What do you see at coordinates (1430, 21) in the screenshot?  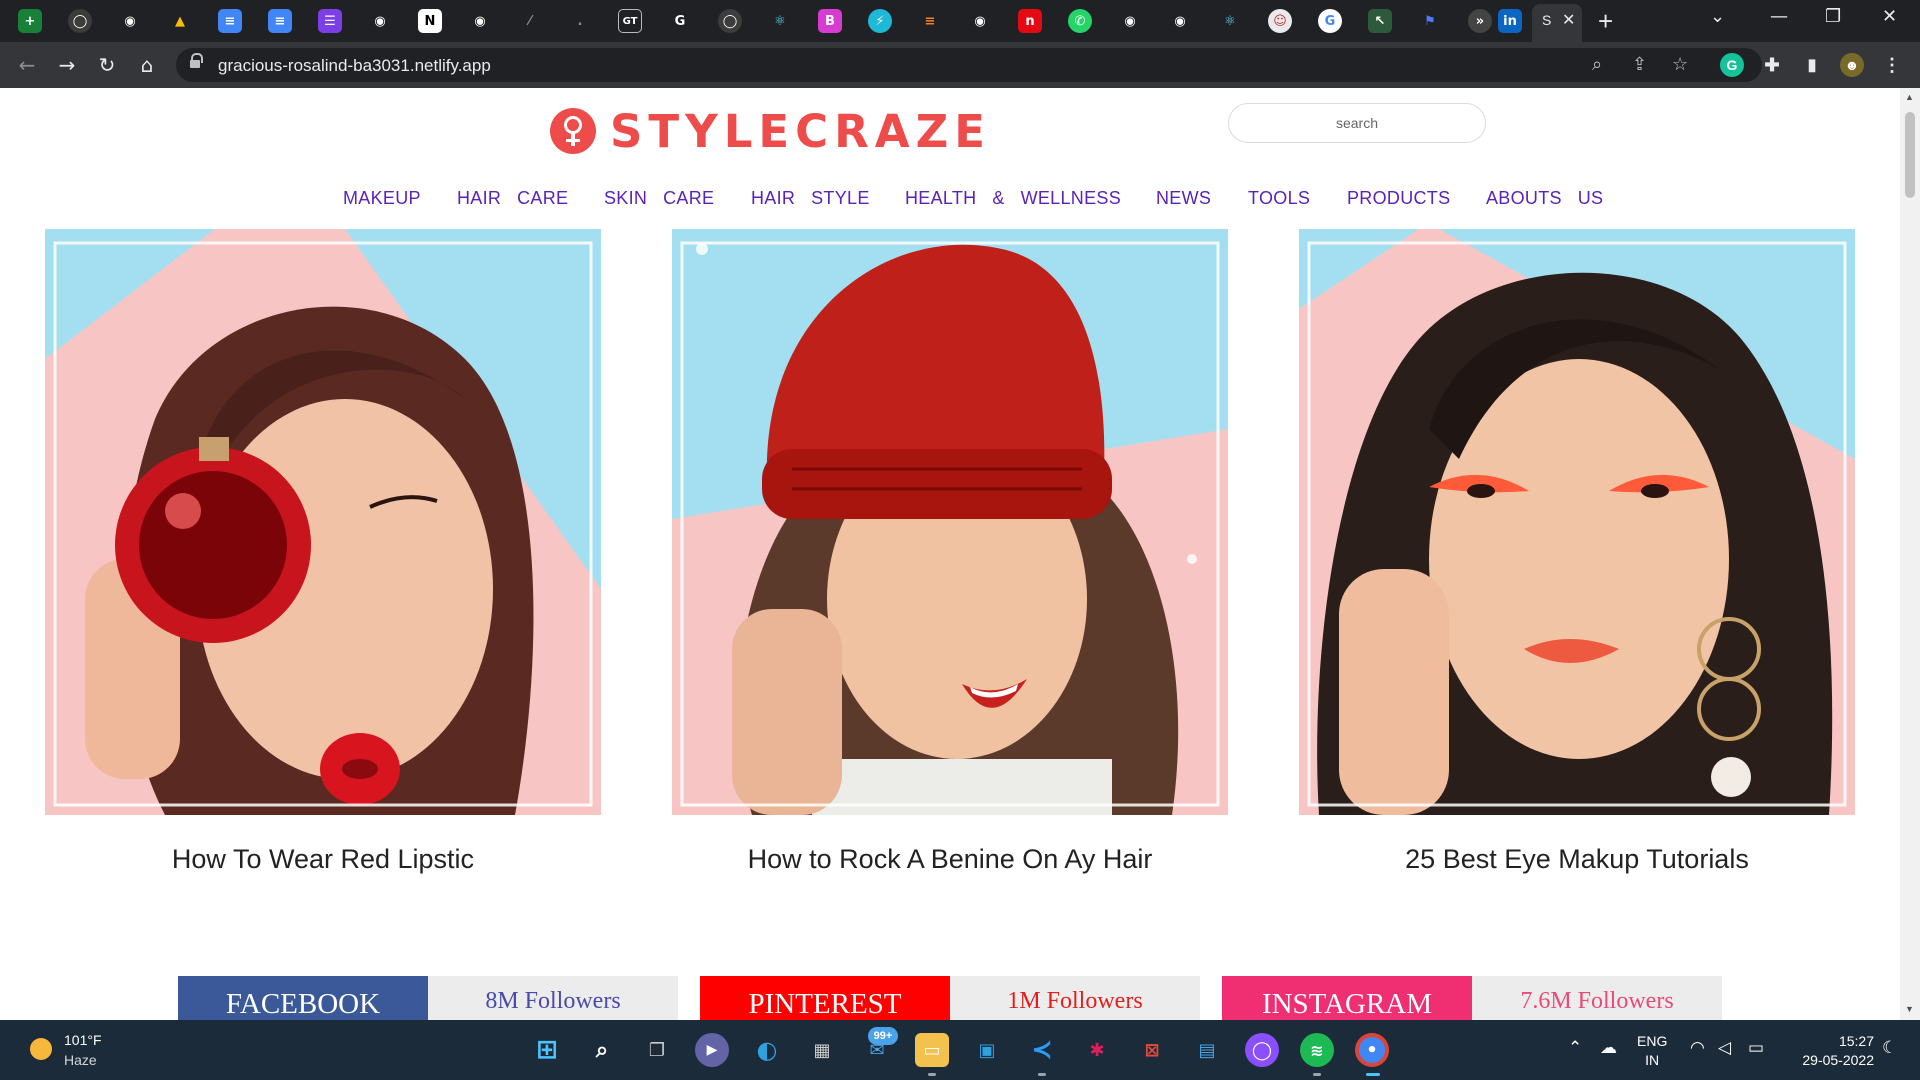 I see `flag-tab-icon: ⚑` at bounding box center [1430, 21].